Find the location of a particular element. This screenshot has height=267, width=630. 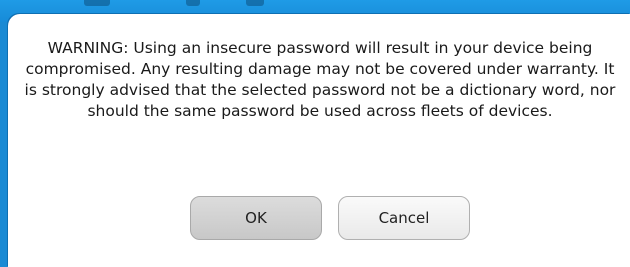

ok-button: OK is located at coordinates (256, 218).